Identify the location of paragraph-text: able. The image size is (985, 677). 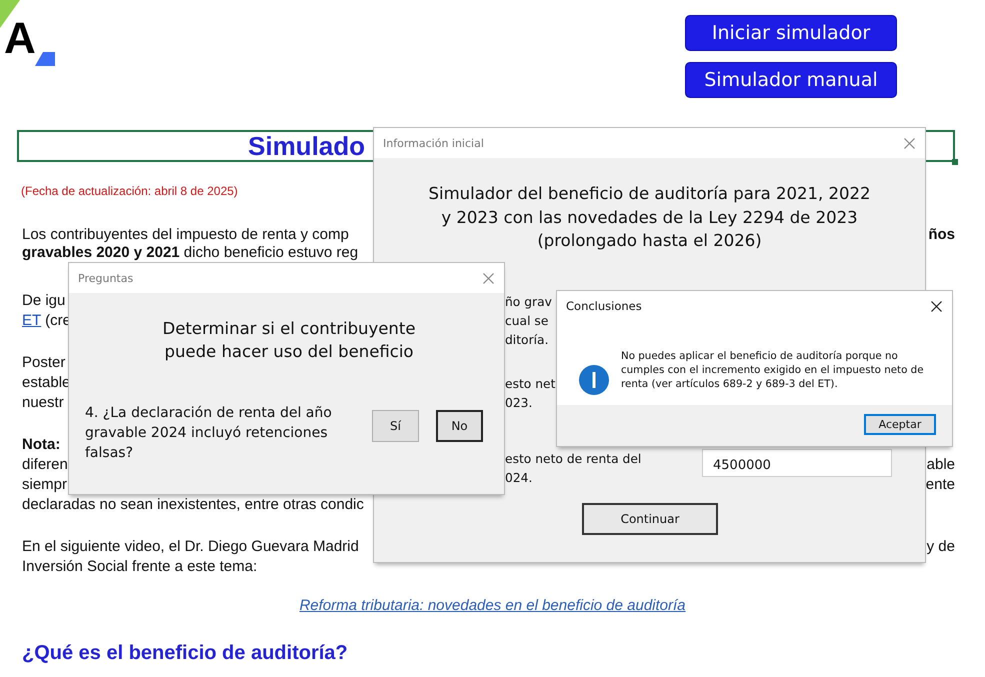
(940, 465).